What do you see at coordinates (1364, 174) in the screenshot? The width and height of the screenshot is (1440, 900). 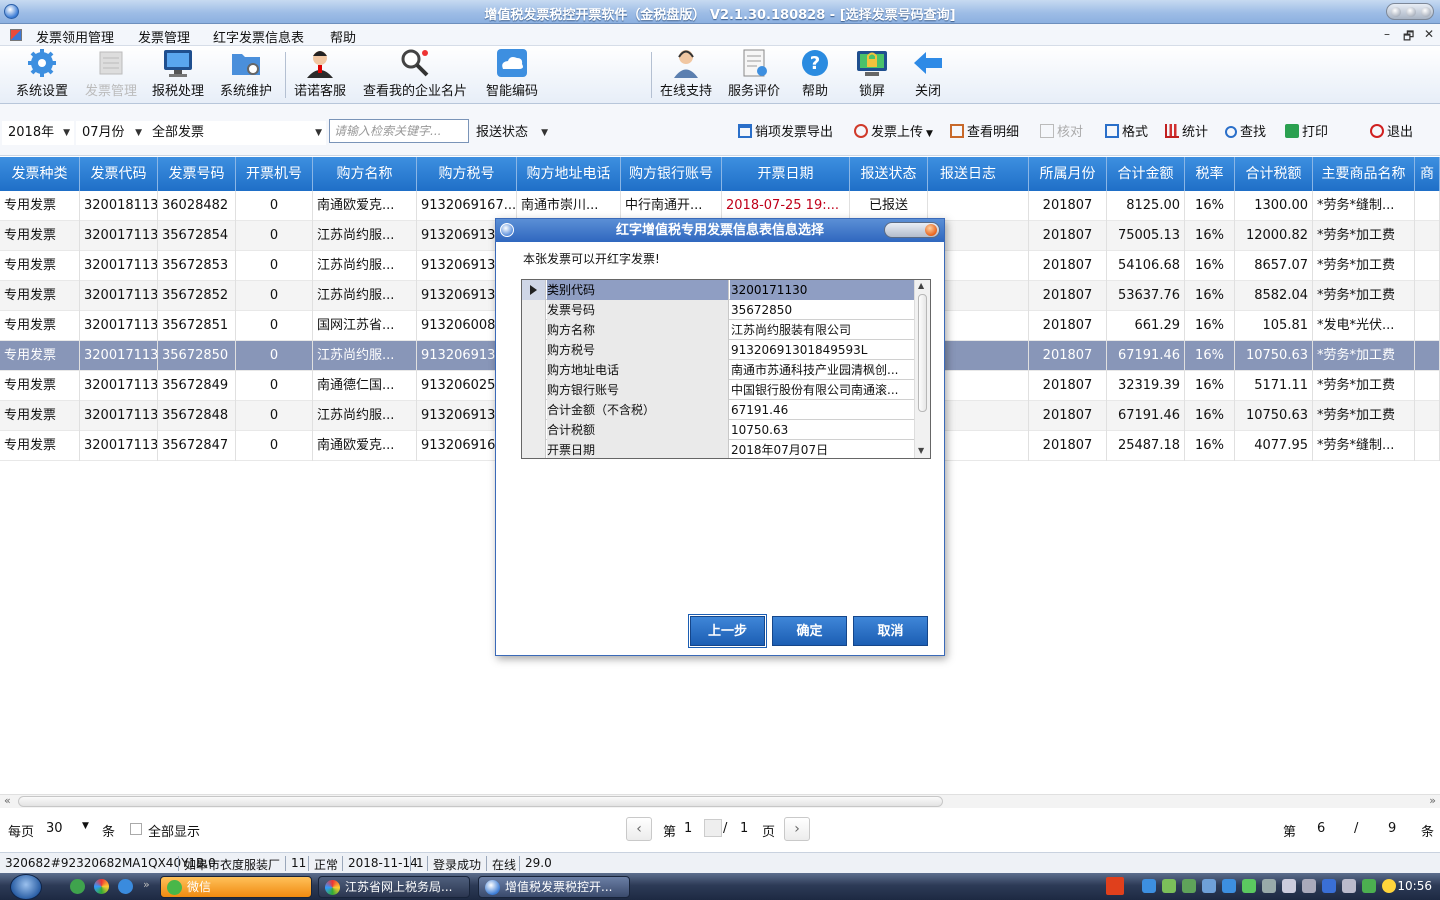 I see `column-header: 主要商品名称` at bounding box center [1364, 174].